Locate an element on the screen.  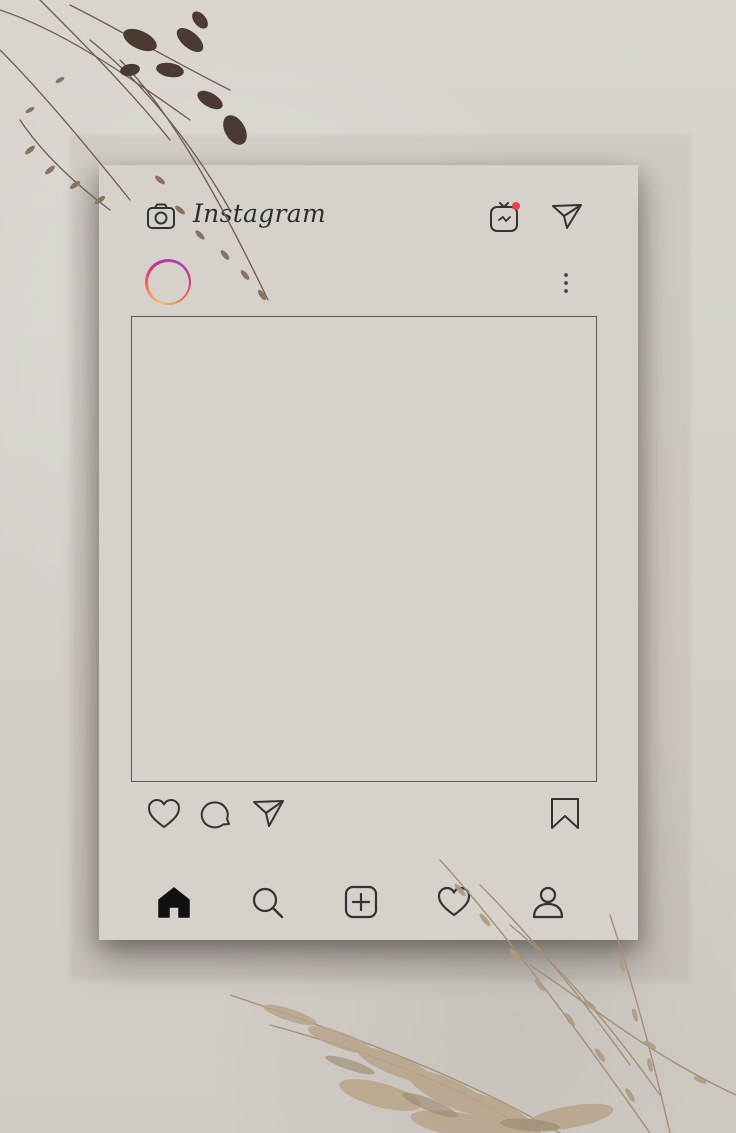
search-icon is located at coordinates (267, 902).